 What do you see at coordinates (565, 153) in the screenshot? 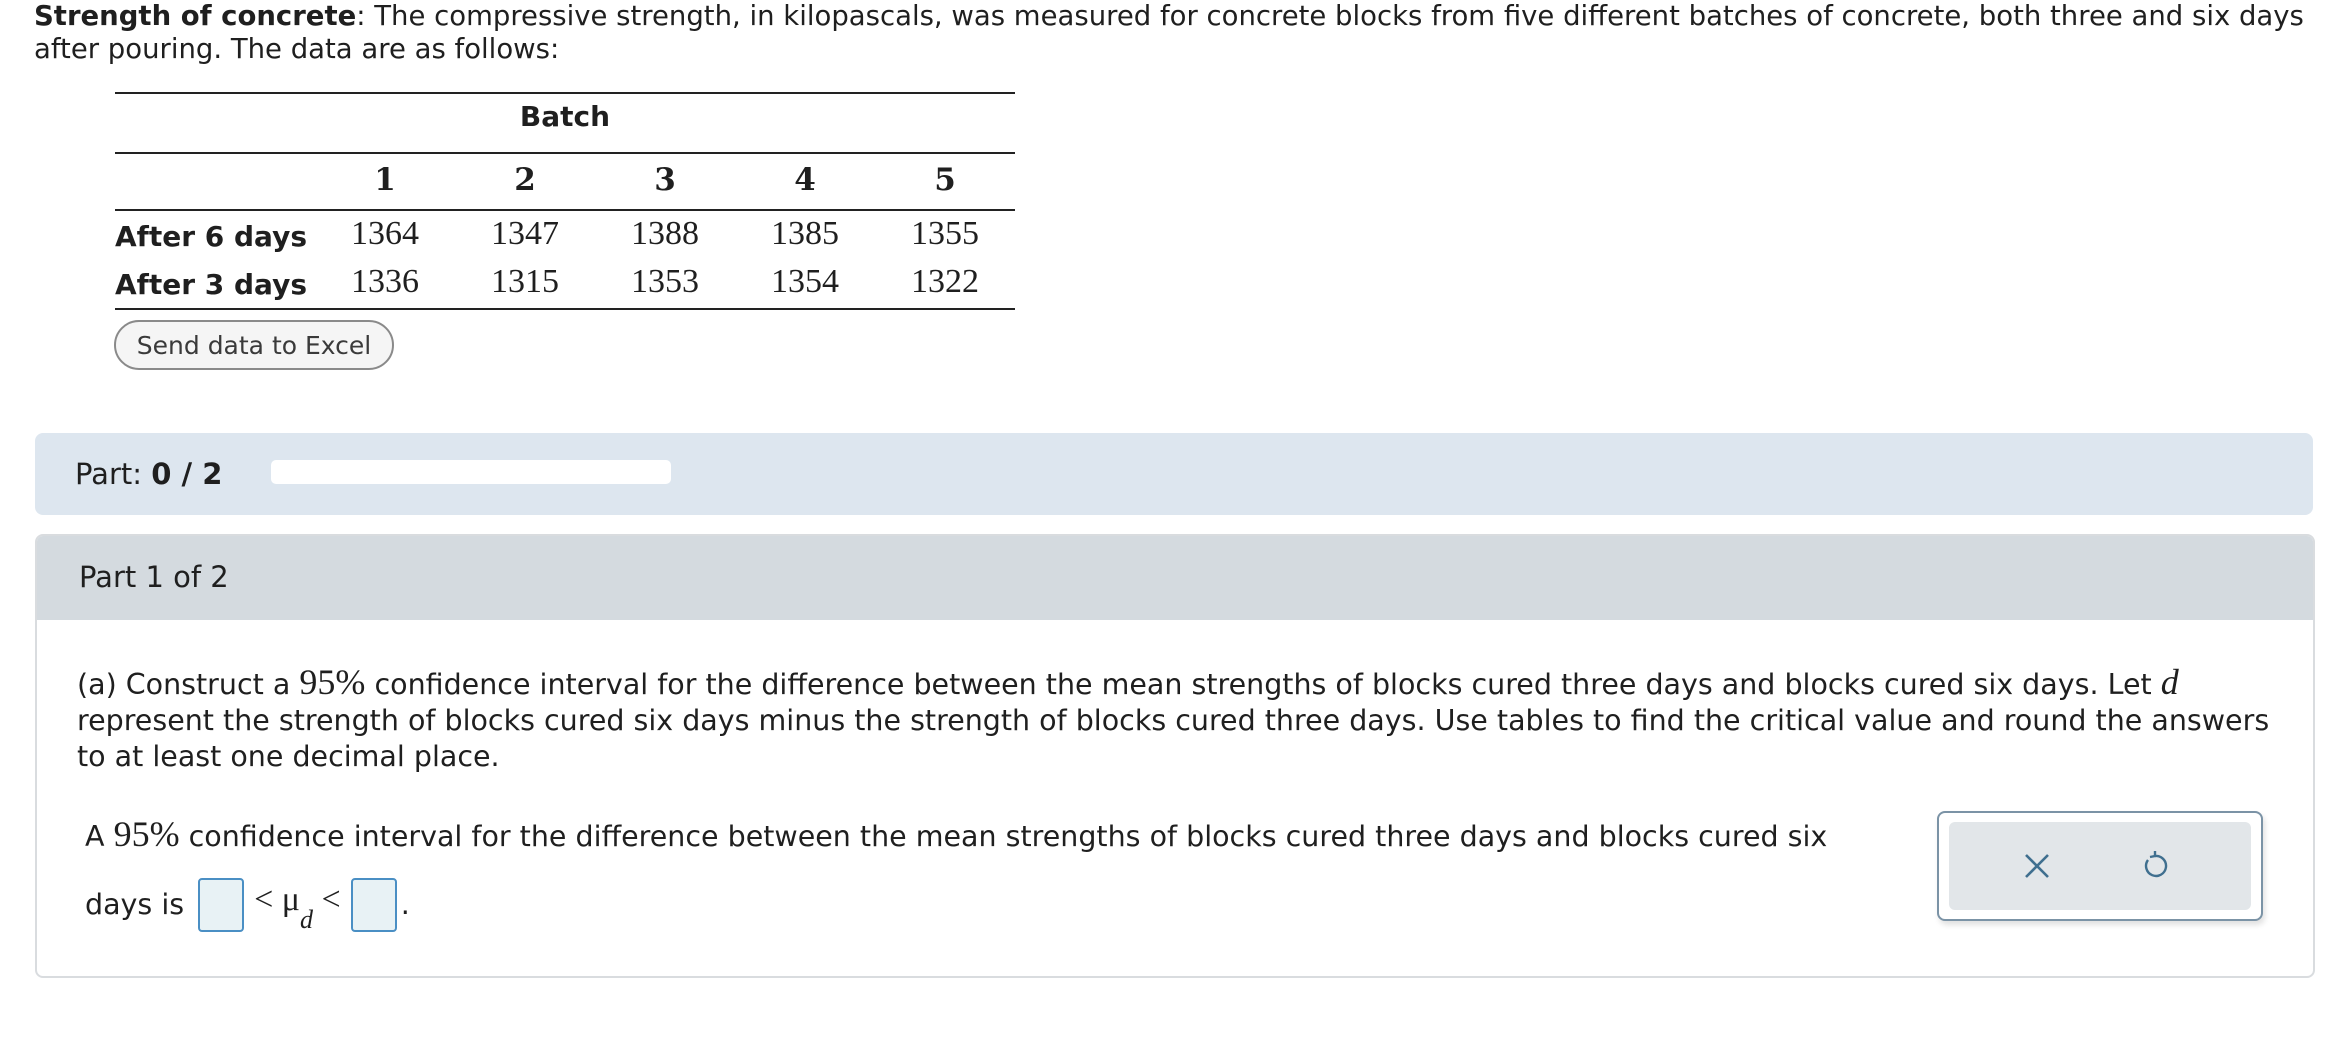
I see `table-header-rule` at bounding box center [565, 153].